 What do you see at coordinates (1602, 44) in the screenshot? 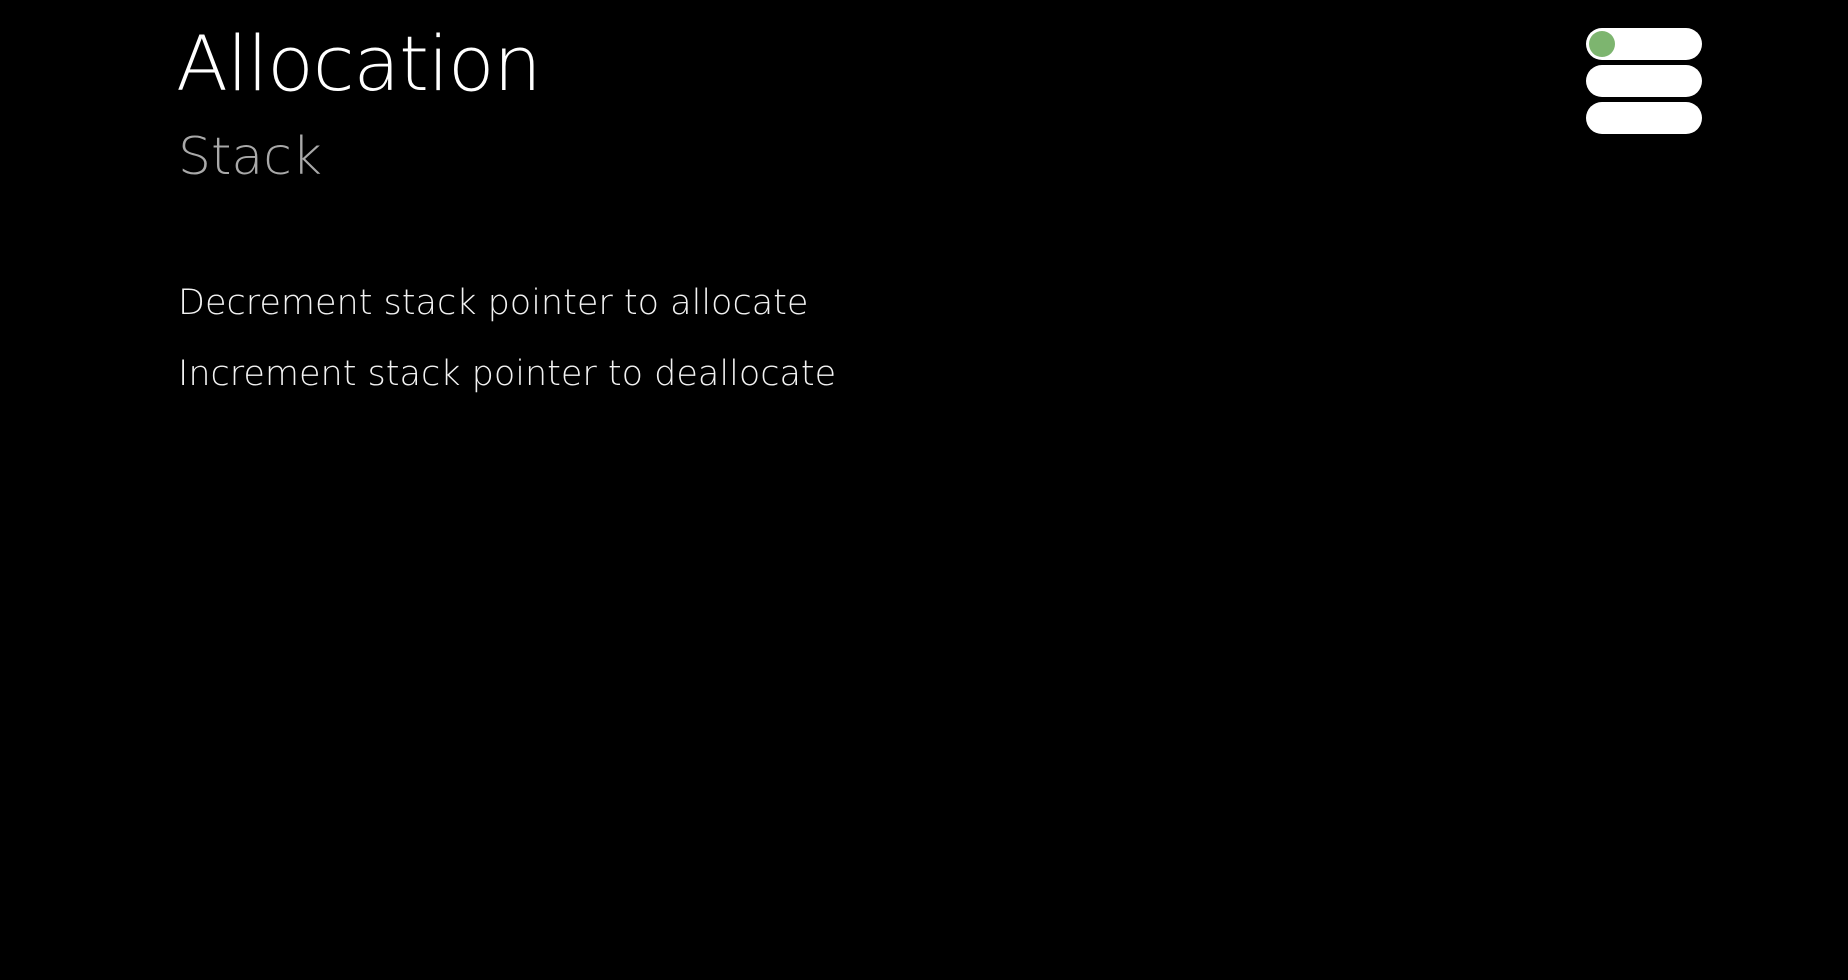
I see `stack-pointer-indicator-icon` at bounding box center [1602, 44].